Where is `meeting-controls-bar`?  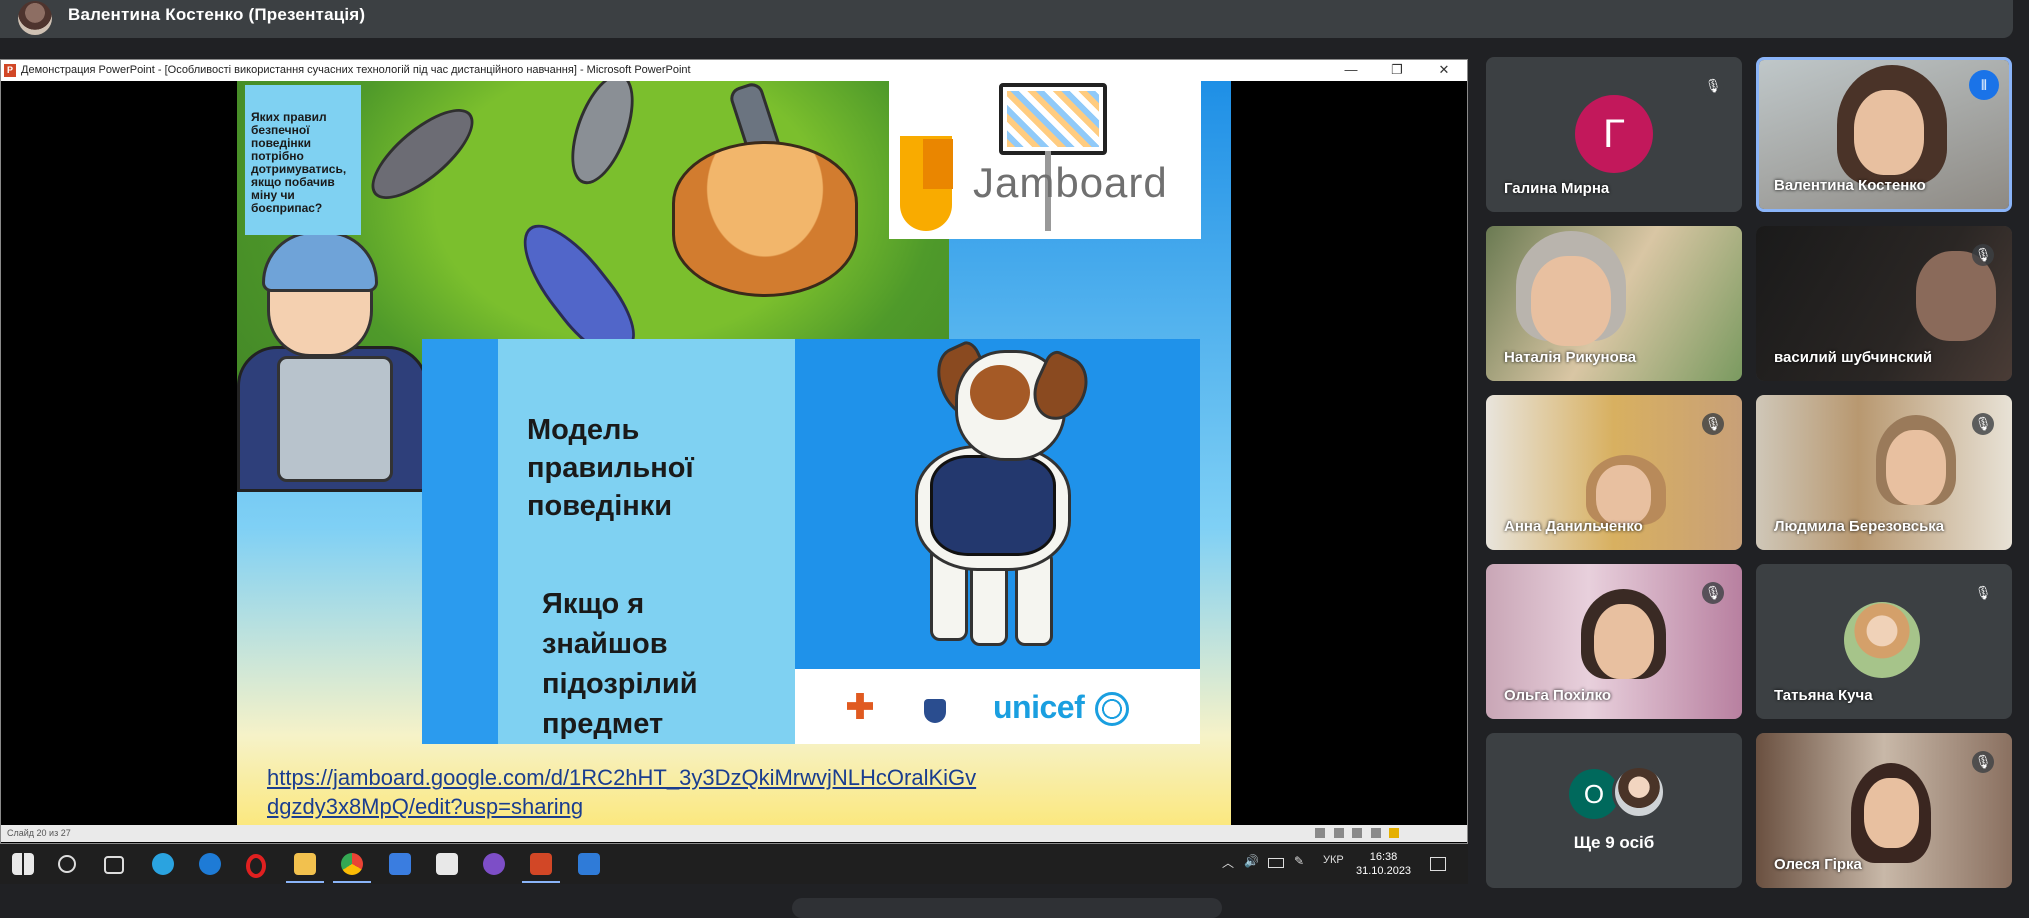
meeting-controls-bar is located at coordinates (1007, 908).